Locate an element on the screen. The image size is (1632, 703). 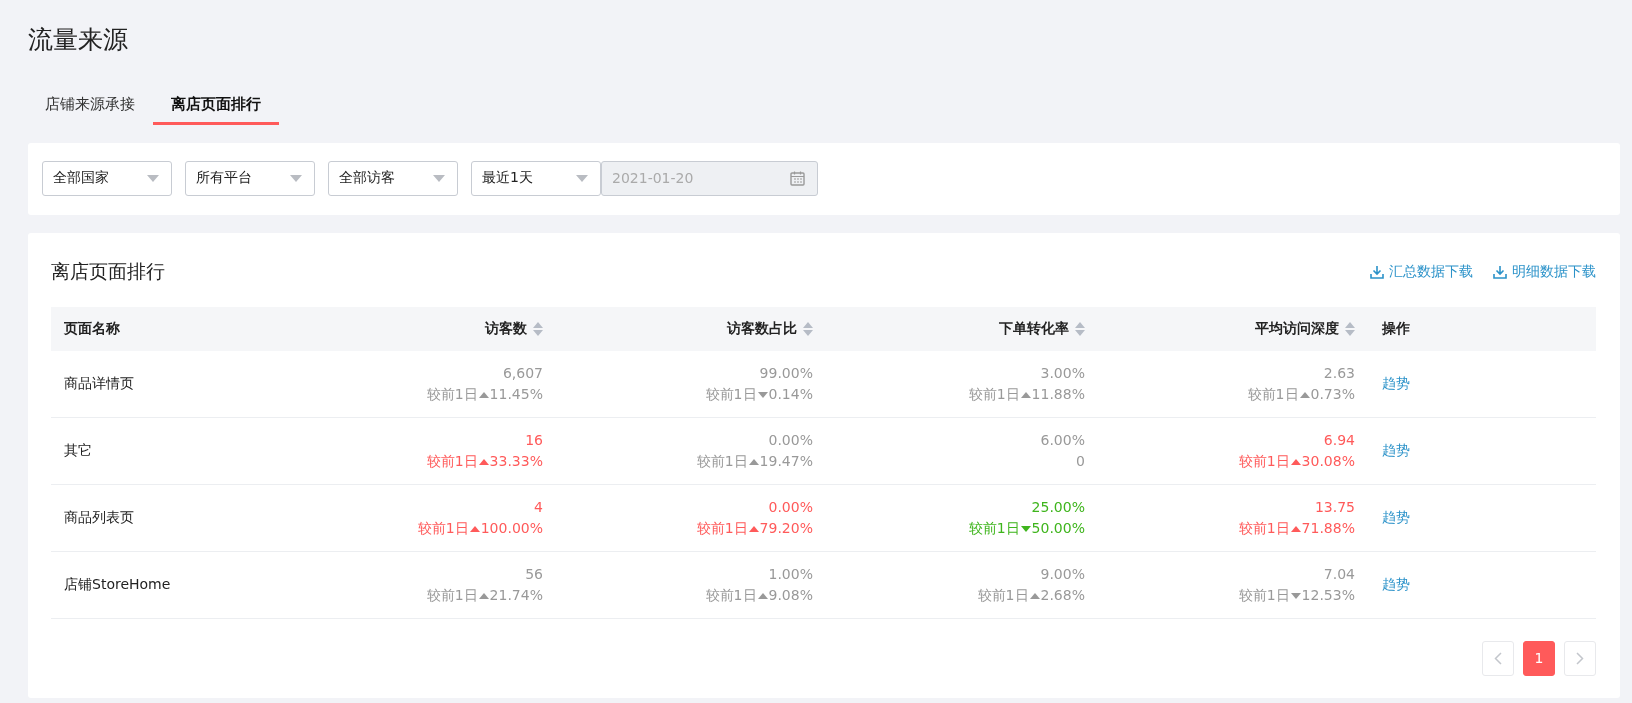
change-text: 较前1日 100.00% is located at coordinates (480, 528).